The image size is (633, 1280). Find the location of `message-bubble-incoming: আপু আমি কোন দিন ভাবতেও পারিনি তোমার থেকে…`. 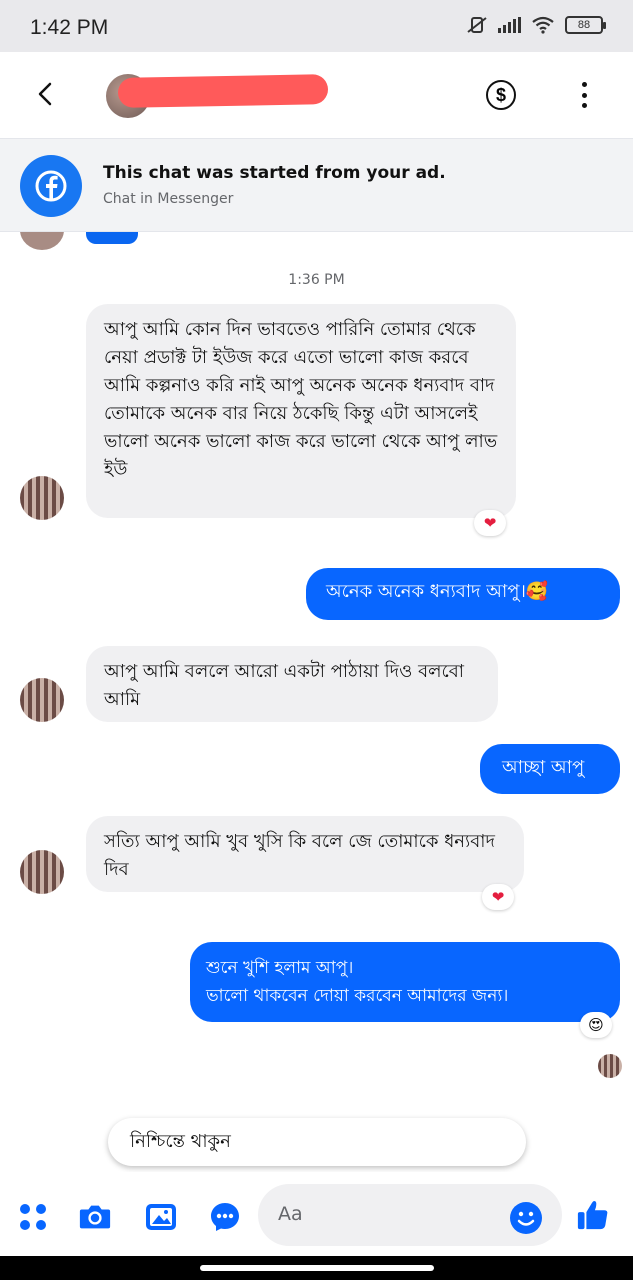

message-bubble-incoming: আপু আমি কোন দিন ভাবতেও পারিনি তোমার থেকে… is located at coordinates (301, 411).